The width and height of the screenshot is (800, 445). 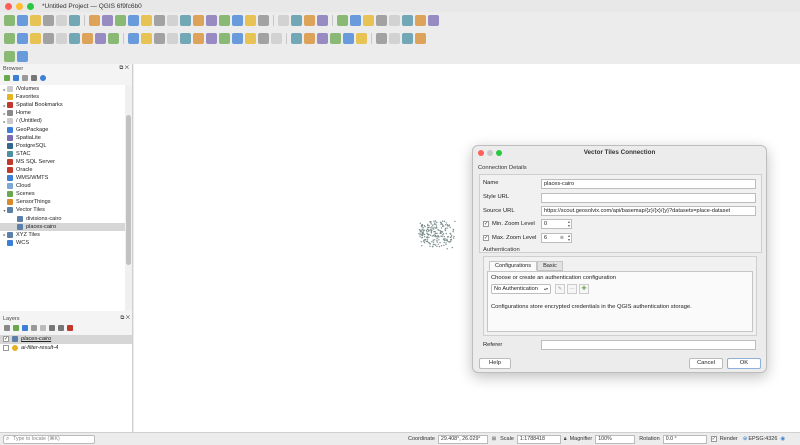 What do you see at coordinates (62, 105) in the screenshot?
I see `browser-item: ▸ Spatial Bookmarks` at bounding box center [62, 105].